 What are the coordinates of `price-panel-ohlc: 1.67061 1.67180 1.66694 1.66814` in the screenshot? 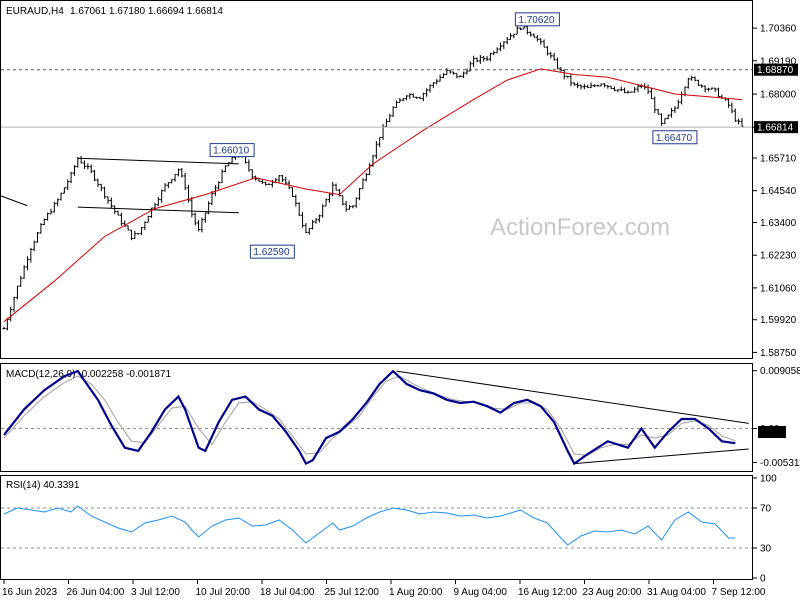 It's located at (146, 11).